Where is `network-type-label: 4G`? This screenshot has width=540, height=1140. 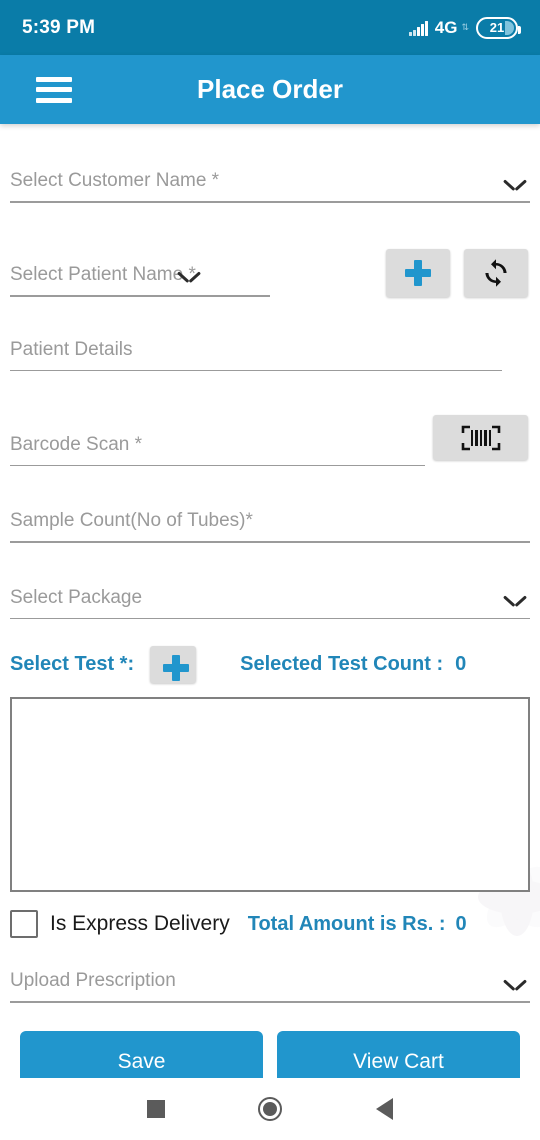 network-type-label: 4G is located at coordinates (446, 27).